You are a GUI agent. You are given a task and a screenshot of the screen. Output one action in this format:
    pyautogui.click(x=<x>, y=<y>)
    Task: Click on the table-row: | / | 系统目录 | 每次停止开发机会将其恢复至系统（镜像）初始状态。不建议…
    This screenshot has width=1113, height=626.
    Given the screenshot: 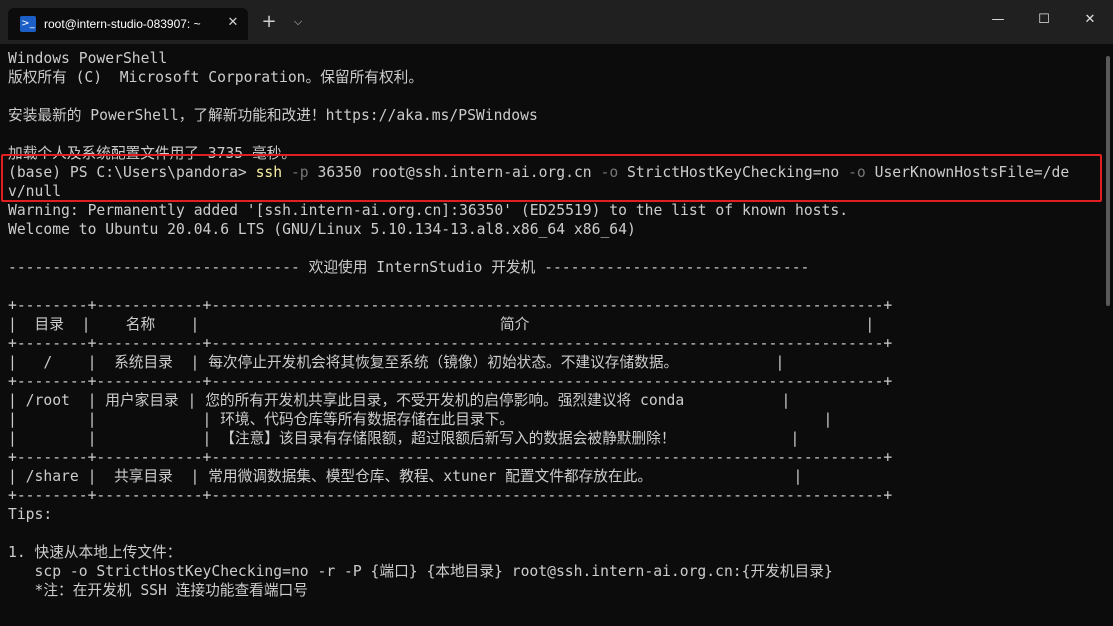 What is the action you would take?
    pyautogui.click(x=396, y=362)
    